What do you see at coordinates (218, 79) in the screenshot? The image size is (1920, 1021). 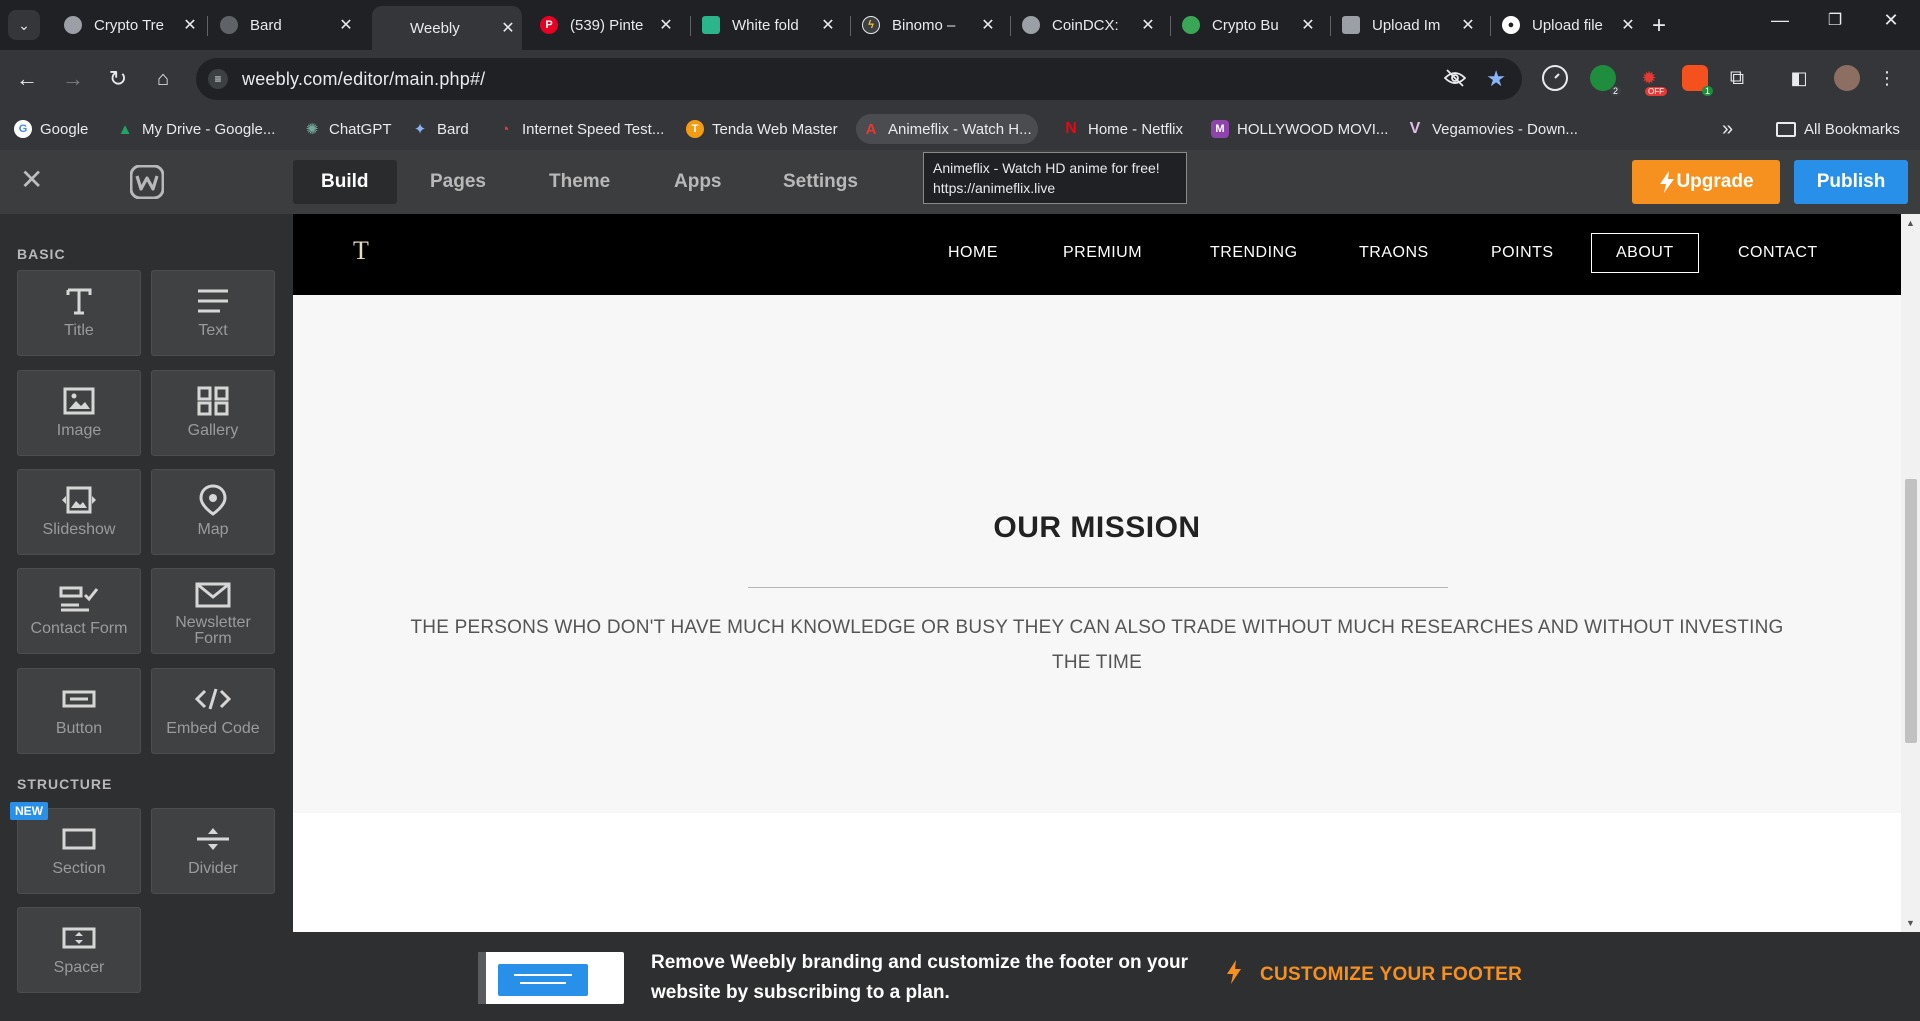 I see `site-info-icon: ≡` at bounding box center [218, 79].